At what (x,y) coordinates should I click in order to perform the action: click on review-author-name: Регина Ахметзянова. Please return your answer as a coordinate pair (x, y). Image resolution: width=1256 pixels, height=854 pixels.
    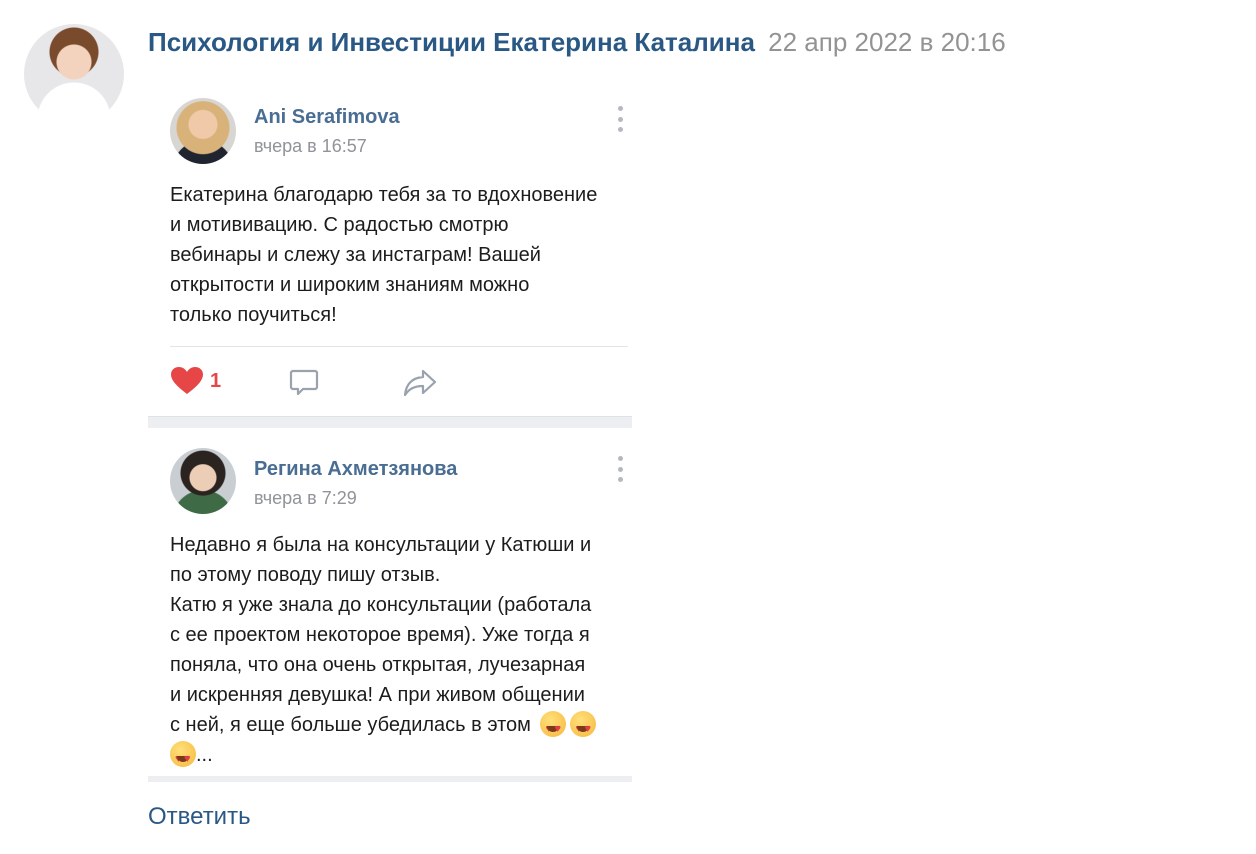
    Looking at the image, I should click on (356, 469).